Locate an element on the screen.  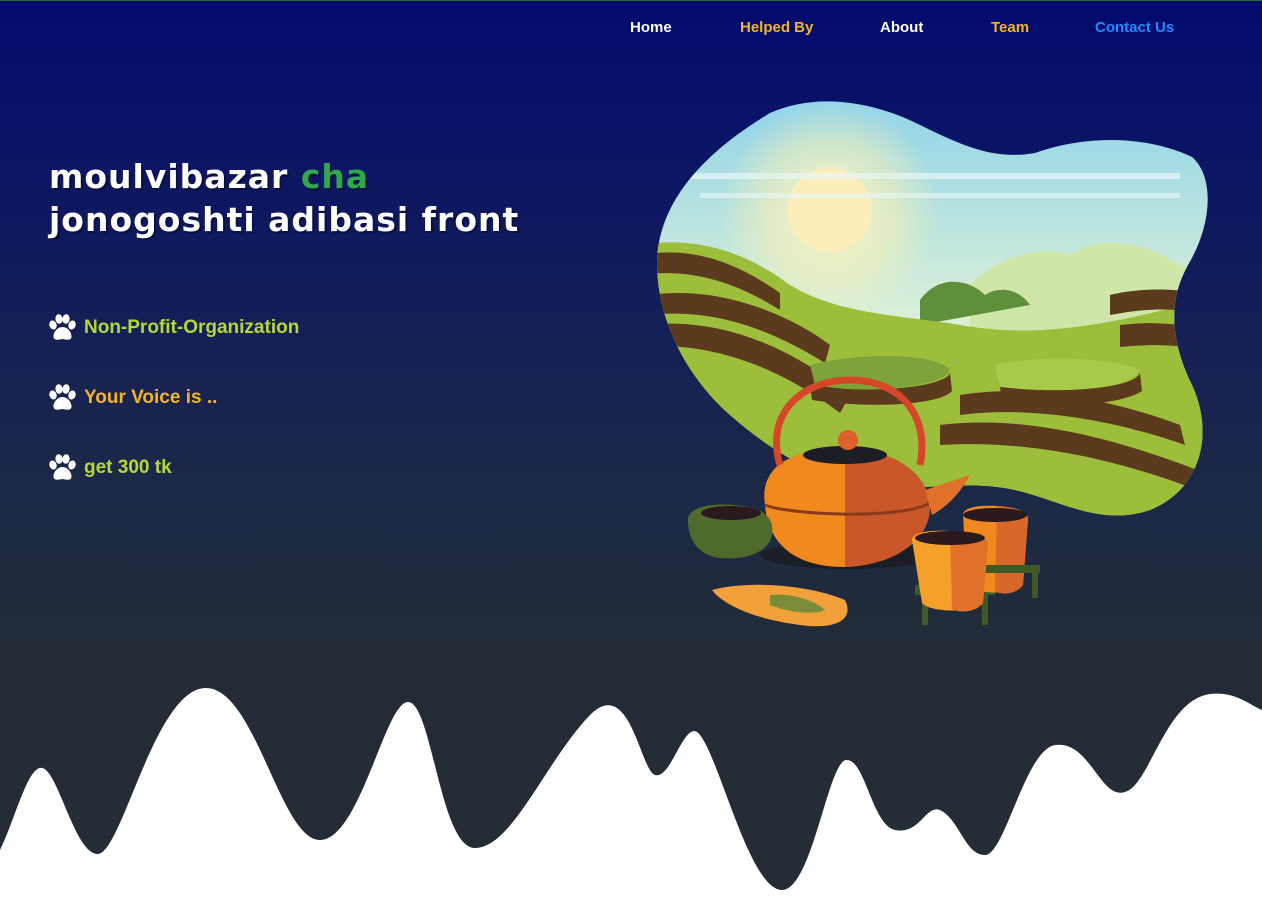
nav-about-link: About is located at coordinates (901, 27).